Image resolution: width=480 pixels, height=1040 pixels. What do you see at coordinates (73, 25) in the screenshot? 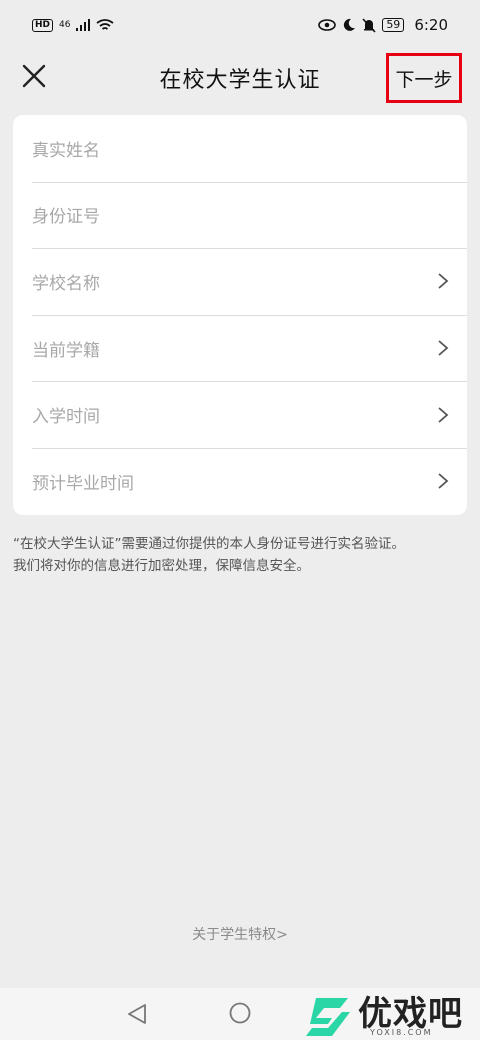
I see `status-left: HD 46` at bounding box center [73, 25].